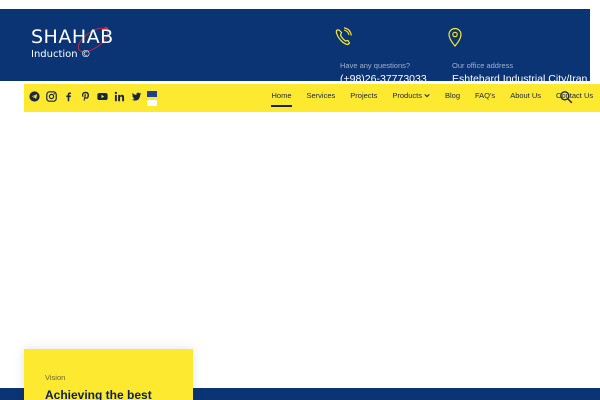  I want to click on logo-sub-text: Induction ©, so click(61, 54).